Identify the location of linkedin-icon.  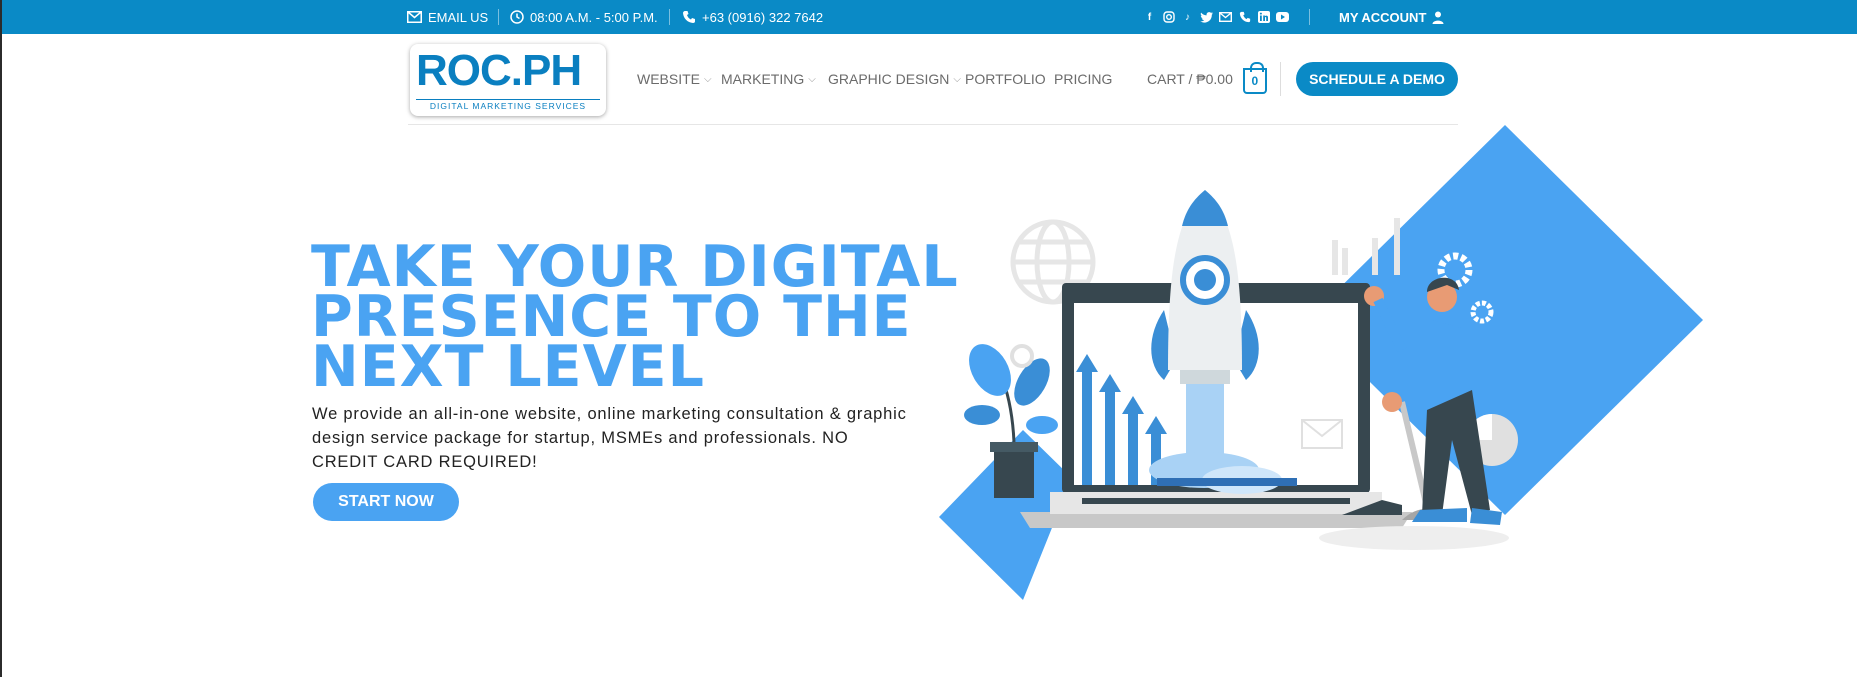
(1263, 17).